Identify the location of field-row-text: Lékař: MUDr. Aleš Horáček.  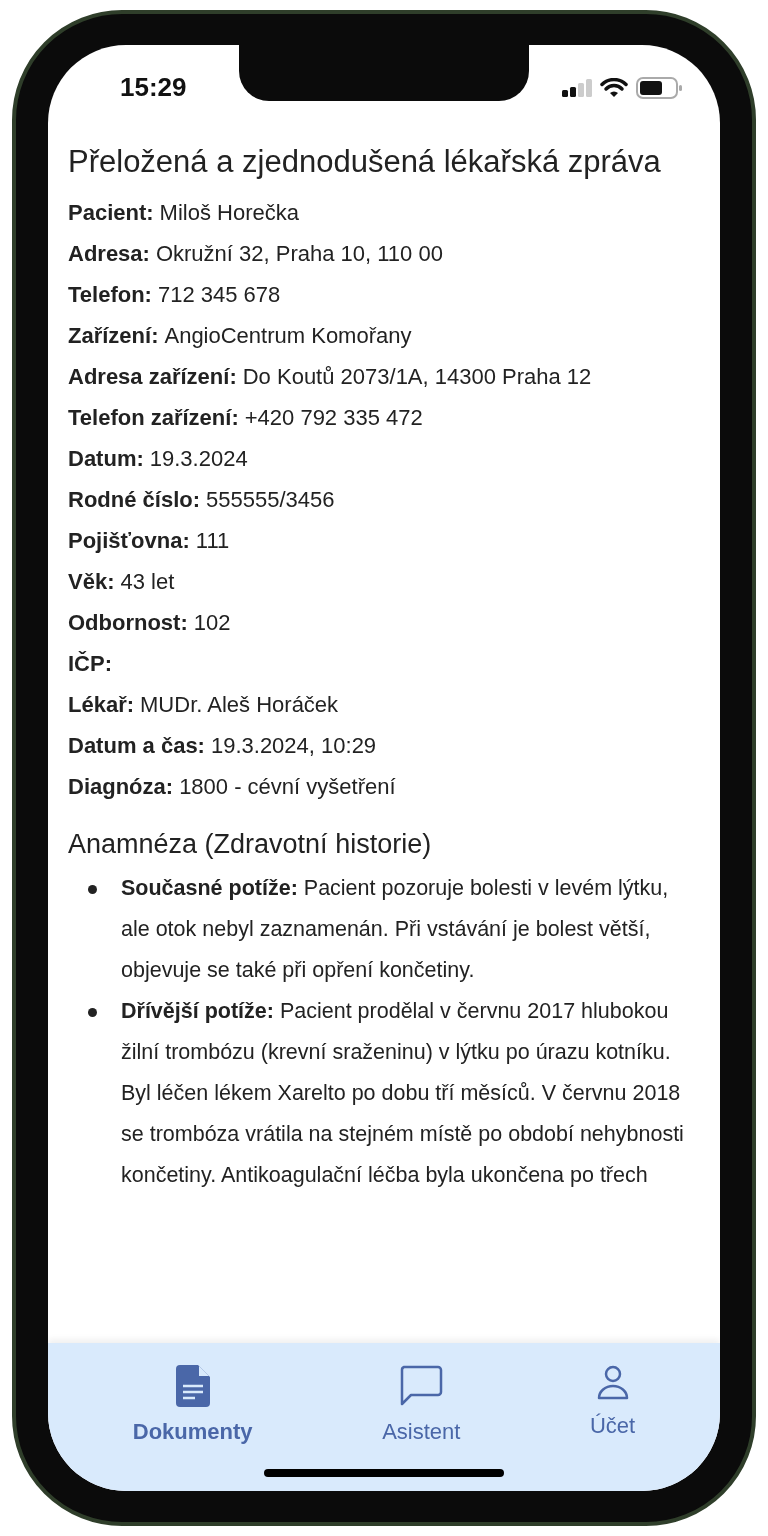
(204, 705).